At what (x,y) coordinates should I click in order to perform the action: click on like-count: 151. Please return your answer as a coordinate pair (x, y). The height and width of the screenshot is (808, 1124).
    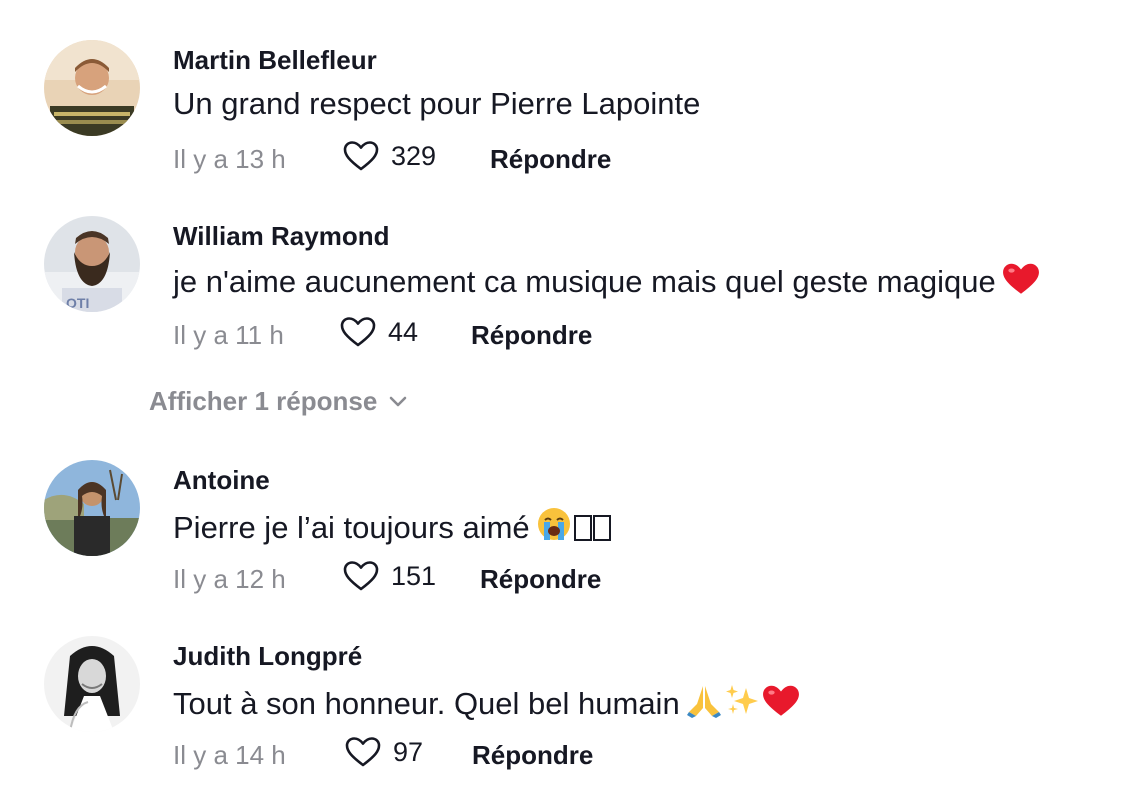
    Looking at the image, I should click on (414, 575).